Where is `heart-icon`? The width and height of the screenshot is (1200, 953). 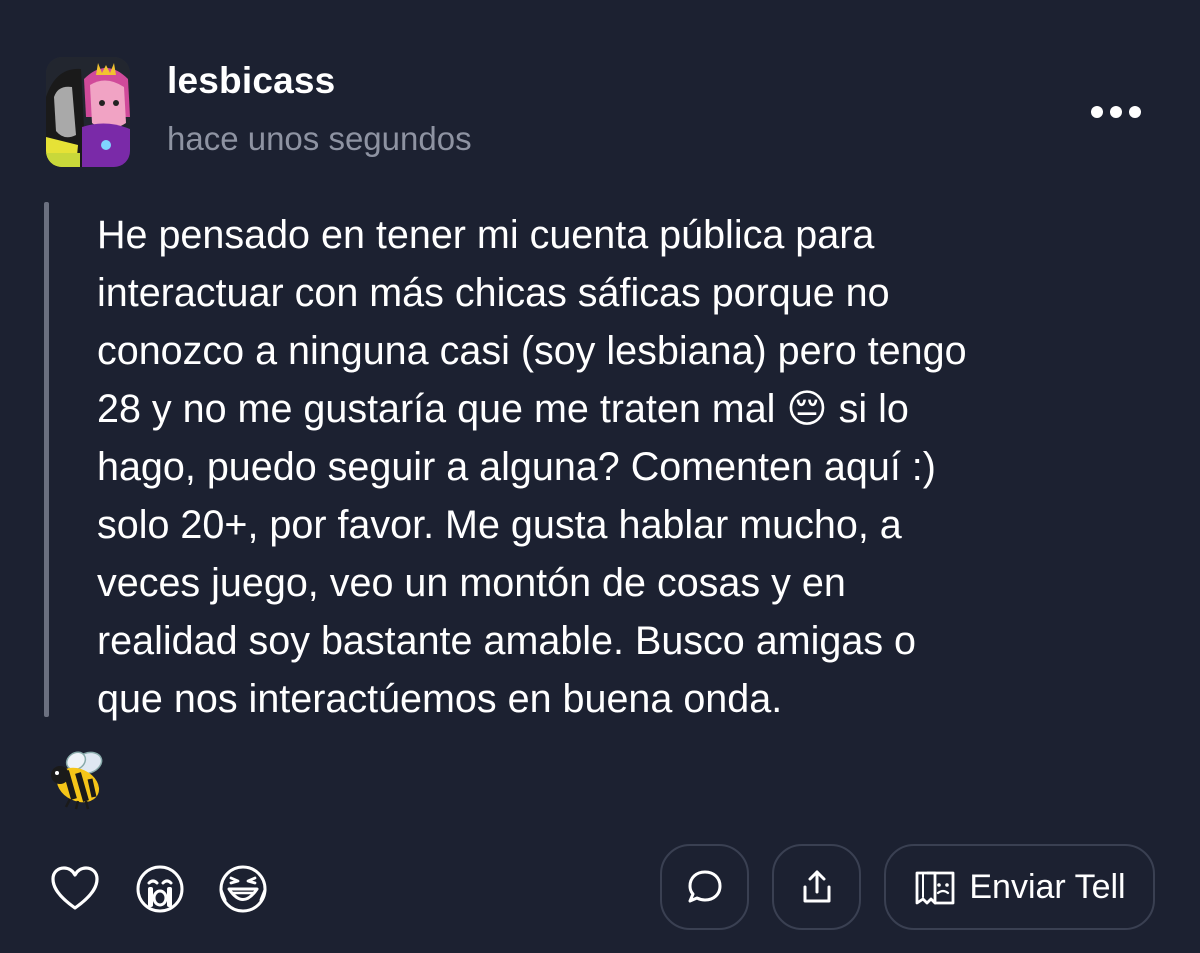 heart-icon is located at coordinates (75, 889).